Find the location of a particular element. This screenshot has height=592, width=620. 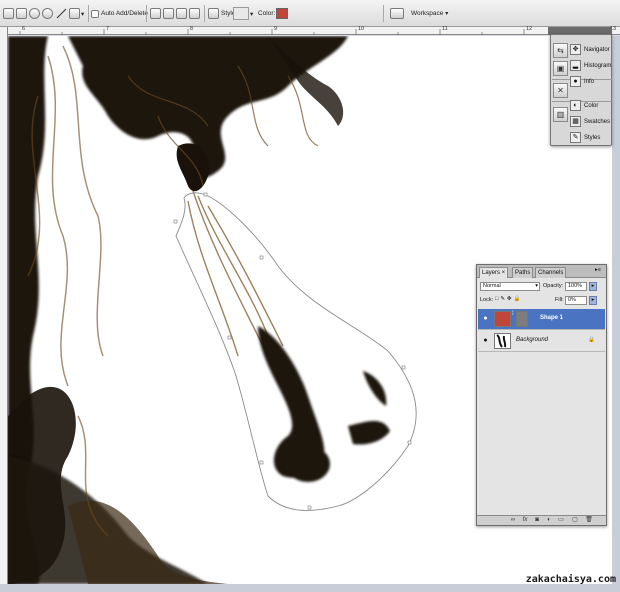

trash-icon: 🗑 is located at coordinates (589, 520).